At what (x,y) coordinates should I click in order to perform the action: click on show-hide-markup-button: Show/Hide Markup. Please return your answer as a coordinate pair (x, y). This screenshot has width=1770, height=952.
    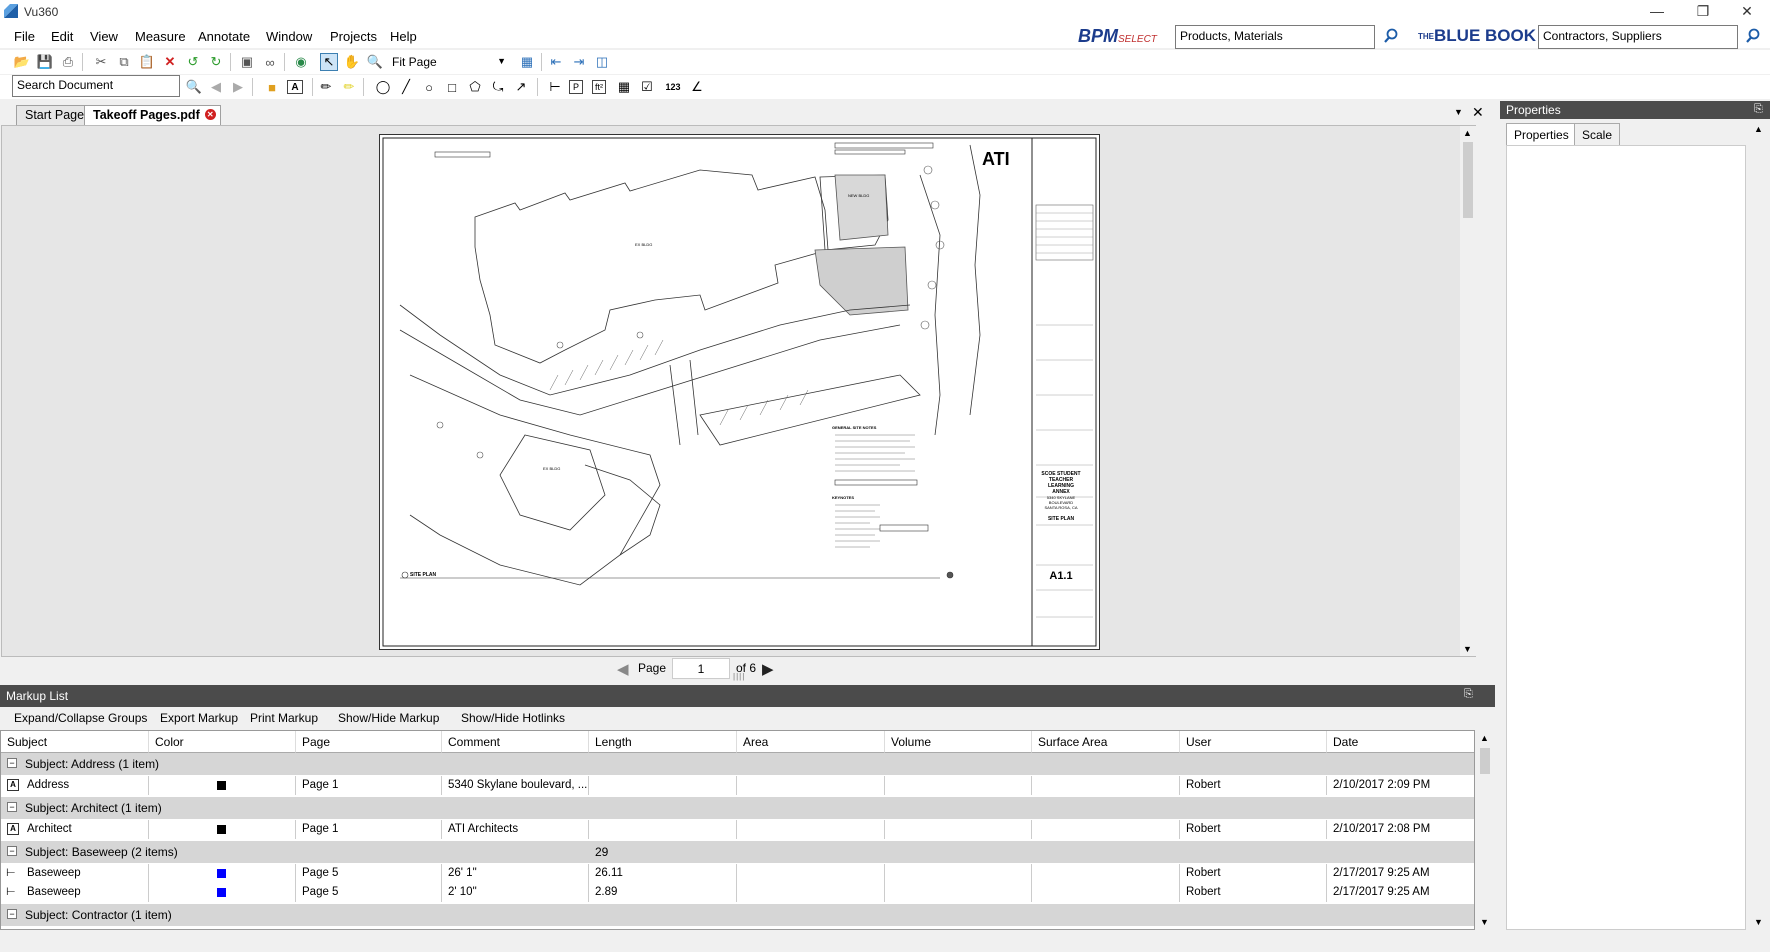
    Looking at the image, I should click on (388, 718).